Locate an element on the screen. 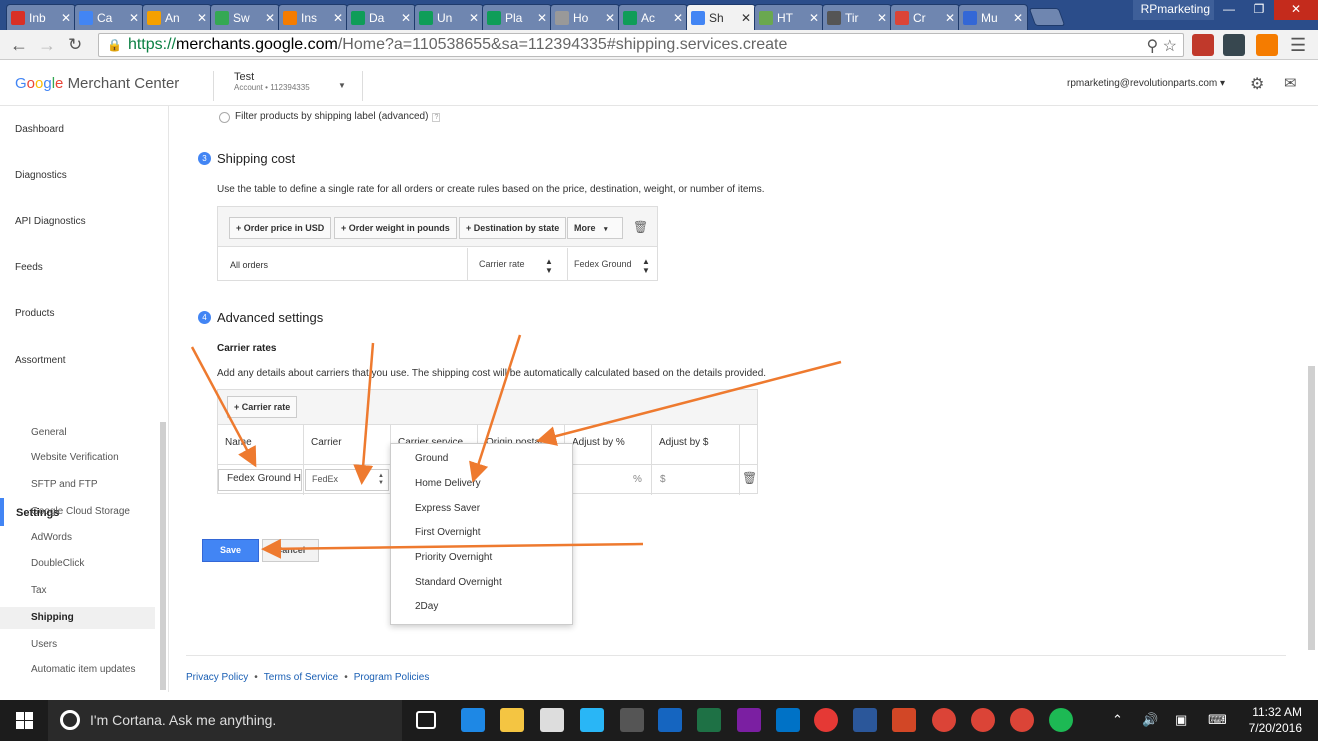  sidebar-item-feeds: Feeds is located at coordinates (29, 267).